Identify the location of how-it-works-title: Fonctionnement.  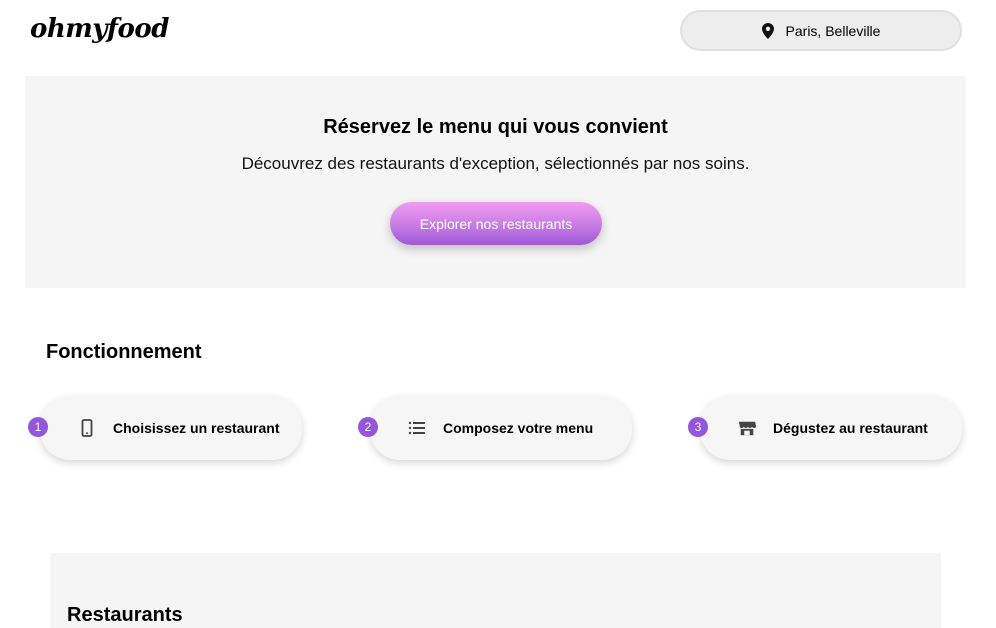
(124, 352).